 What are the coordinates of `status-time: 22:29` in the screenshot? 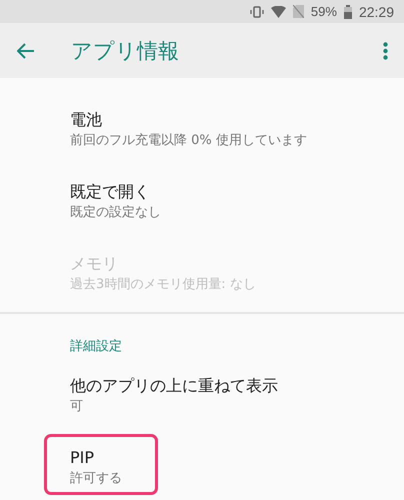 It's located at (376, 12).